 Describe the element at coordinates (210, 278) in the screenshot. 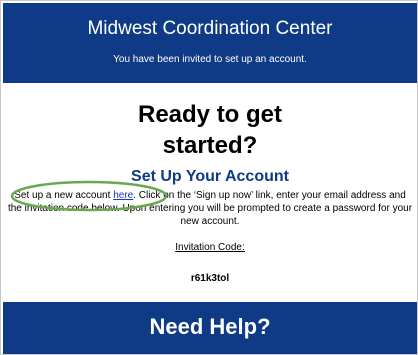

I see `invitation-code-value: r61k3tol` at that location.